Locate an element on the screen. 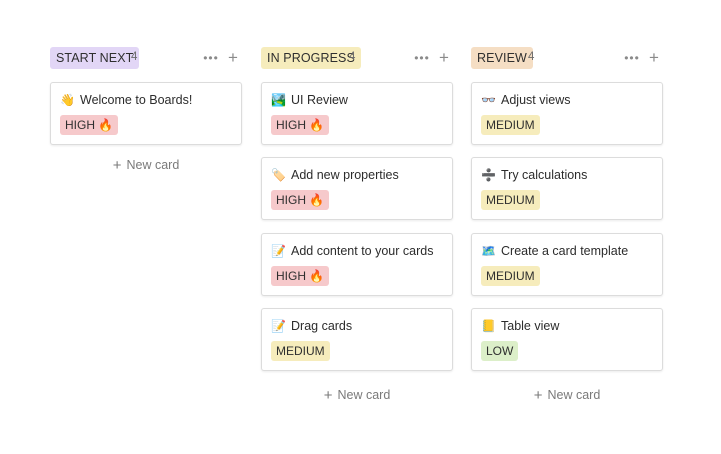  glasses-icon: 👓 is located at coordinates (488, 100).